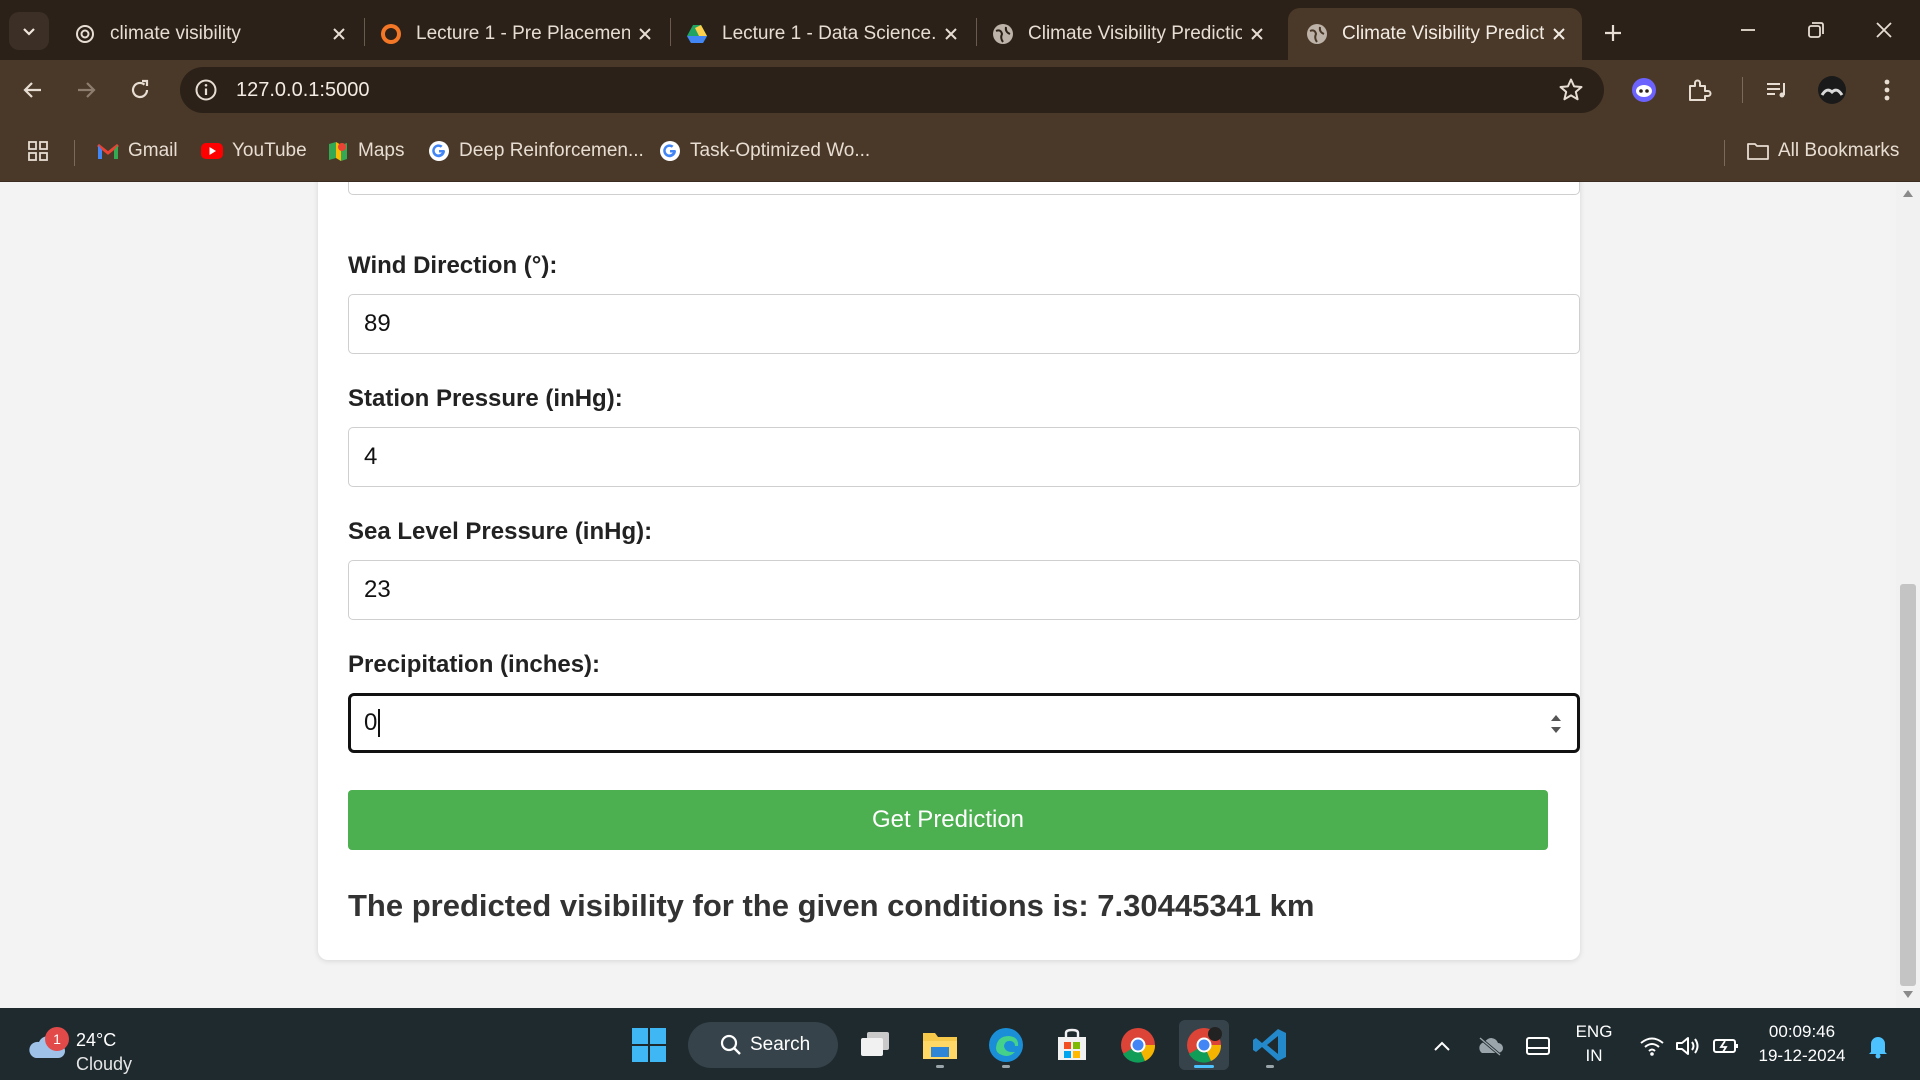 Image resolution: width=1920 pixels, height=1080 pixels. I want to click on chrome-profile-app, so click(1204, 1045).